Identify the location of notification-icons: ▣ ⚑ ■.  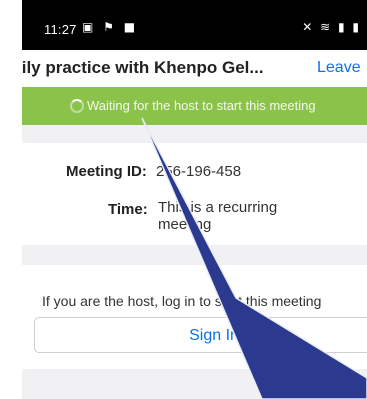
(110, 27).